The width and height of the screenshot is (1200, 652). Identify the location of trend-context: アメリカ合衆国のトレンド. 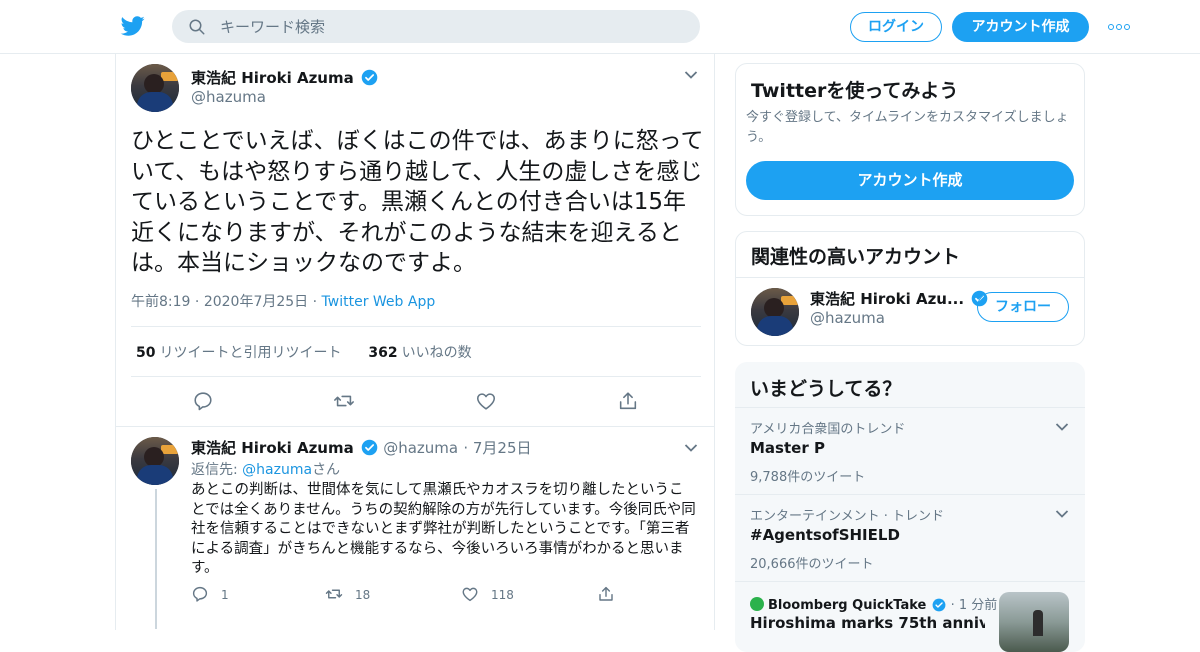
(828, 429).